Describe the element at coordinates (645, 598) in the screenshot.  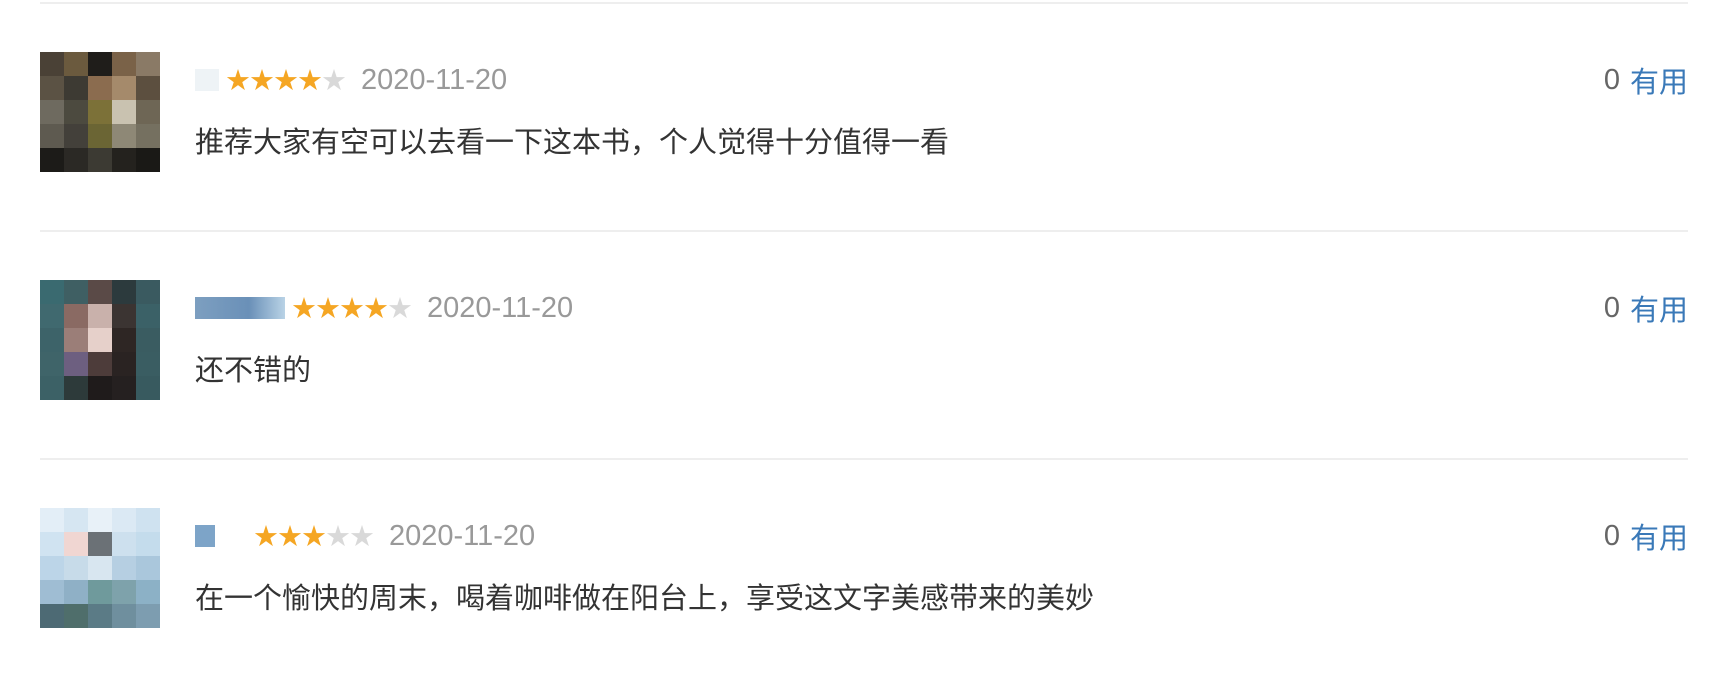
I see `review-comment: 在一个愉快的周末，喝着咖啡做在阳台上，享受这文字美感带来的美妙` at that location.